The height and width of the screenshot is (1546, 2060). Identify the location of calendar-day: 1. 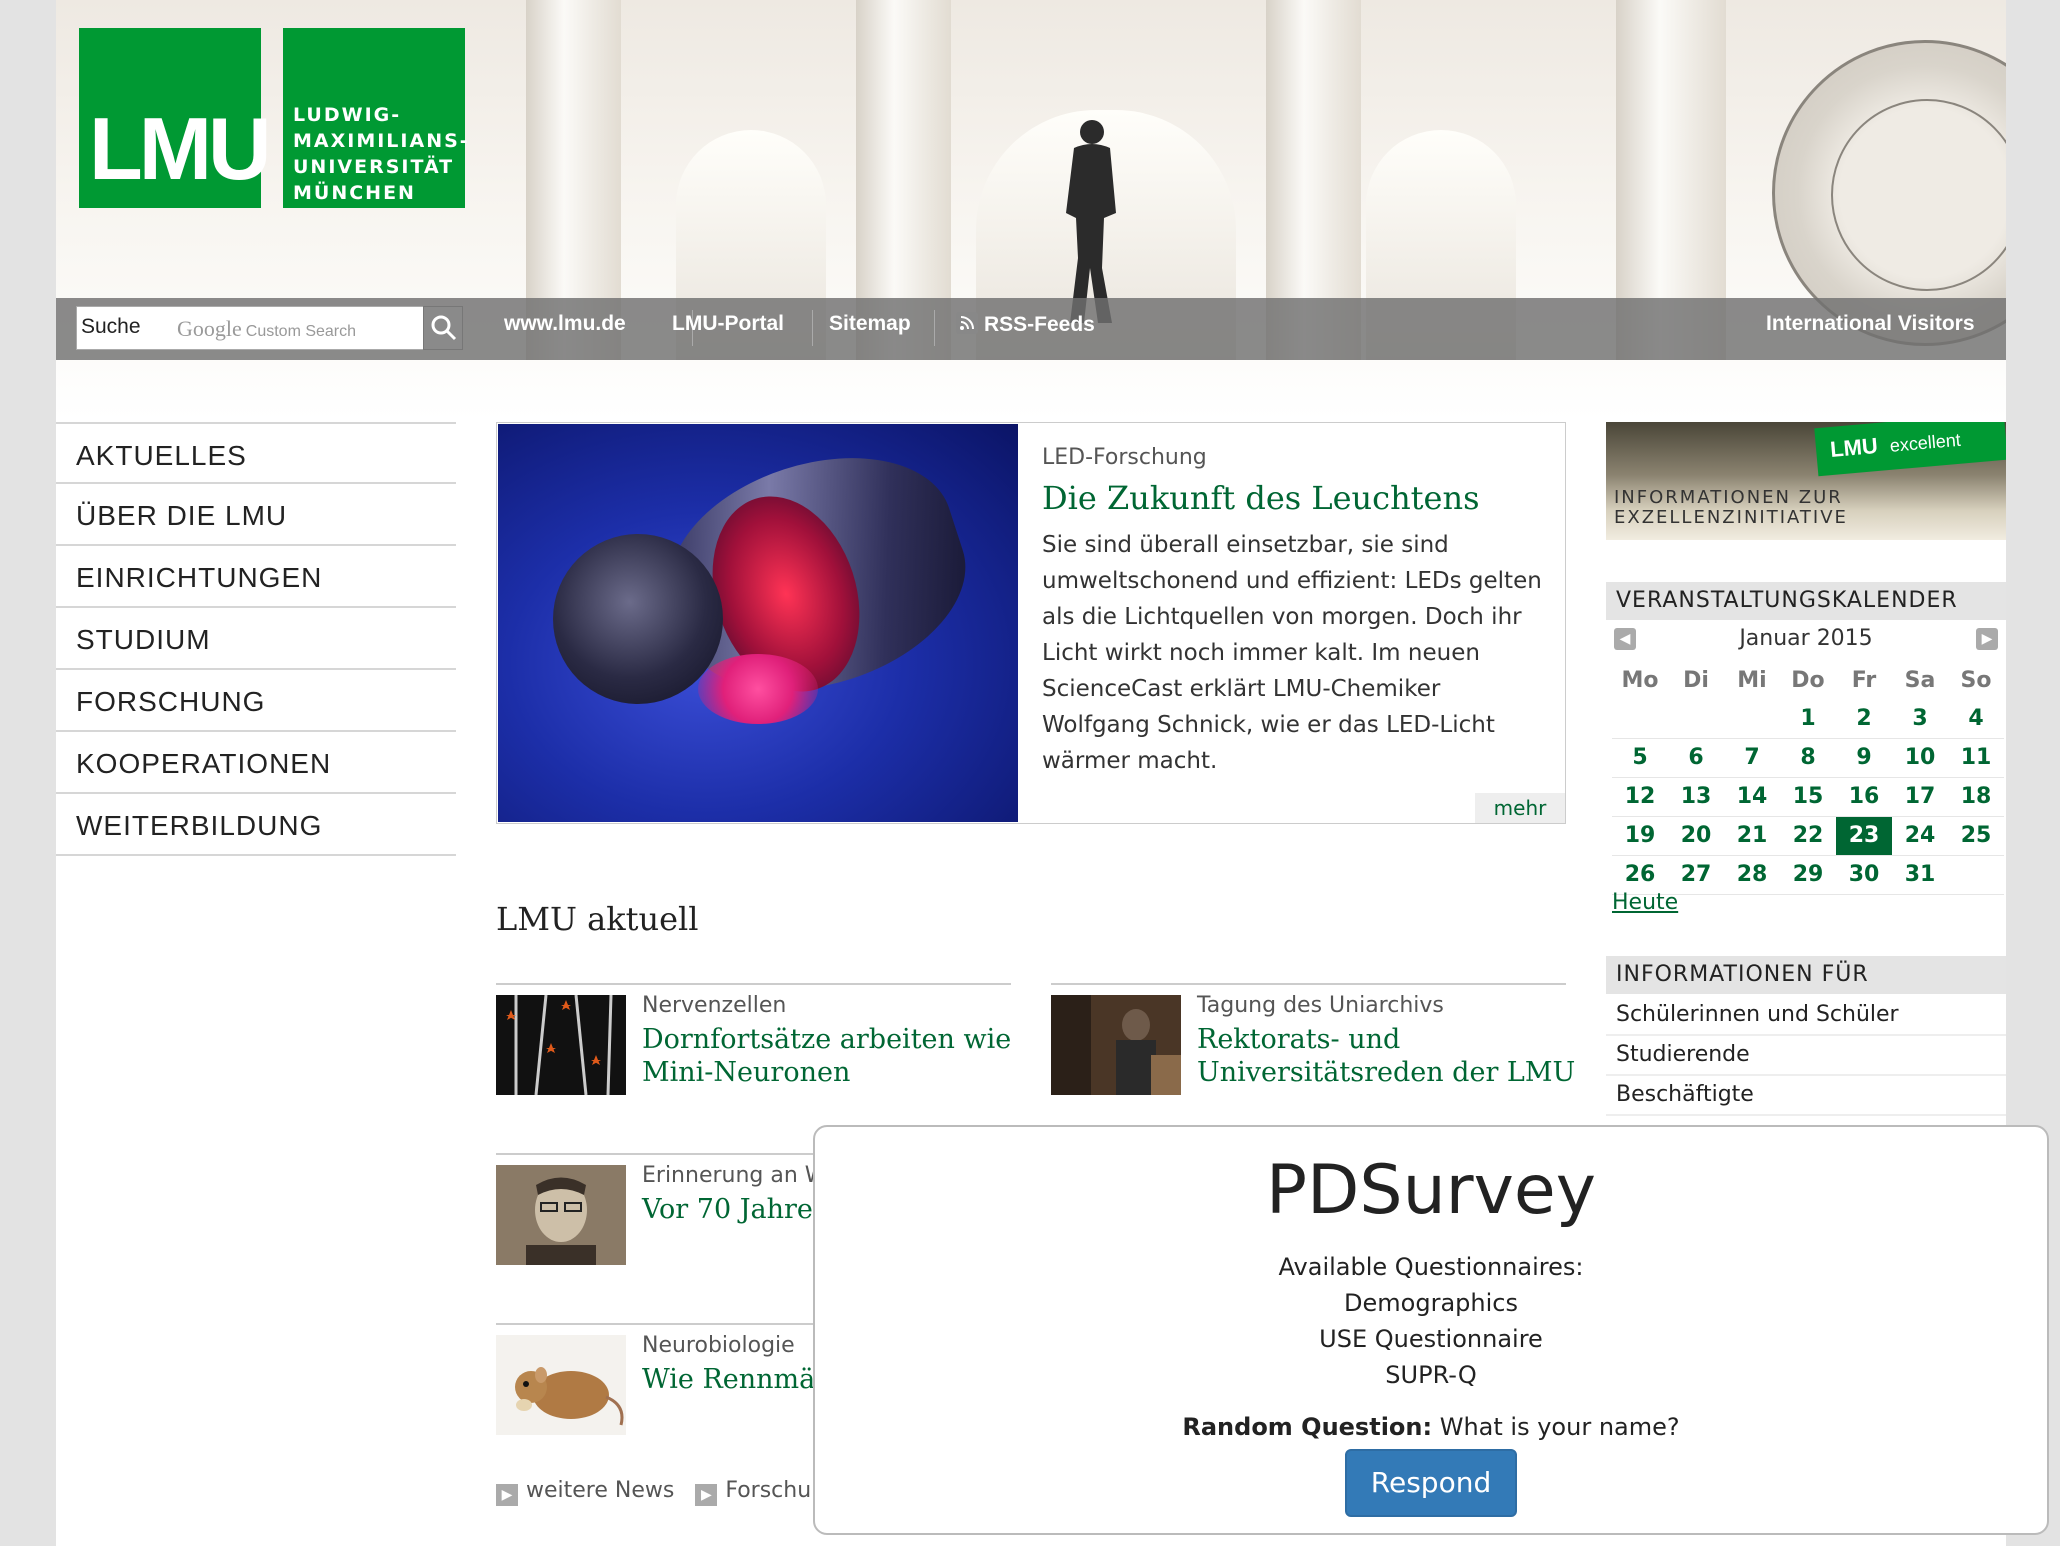
(1808, 719).